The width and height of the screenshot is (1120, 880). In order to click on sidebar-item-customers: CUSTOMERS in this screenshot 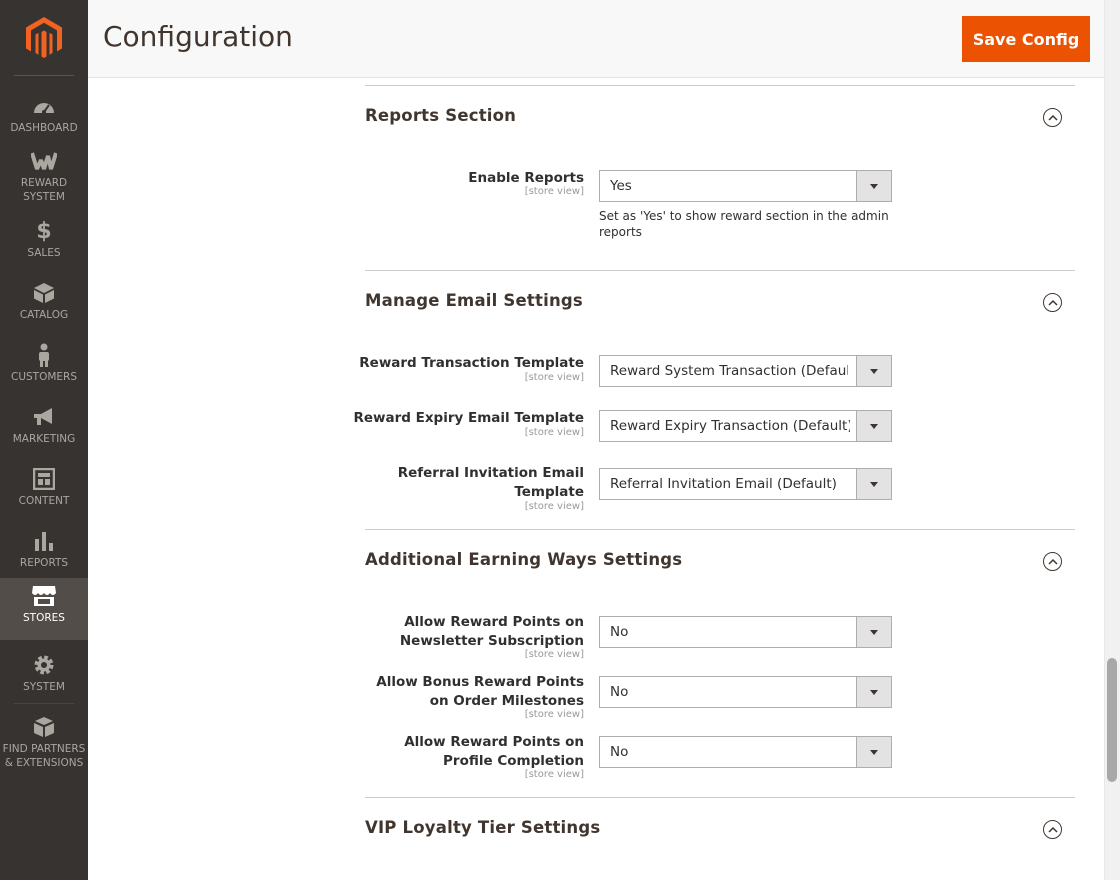, I will do `click(44, 368)`.